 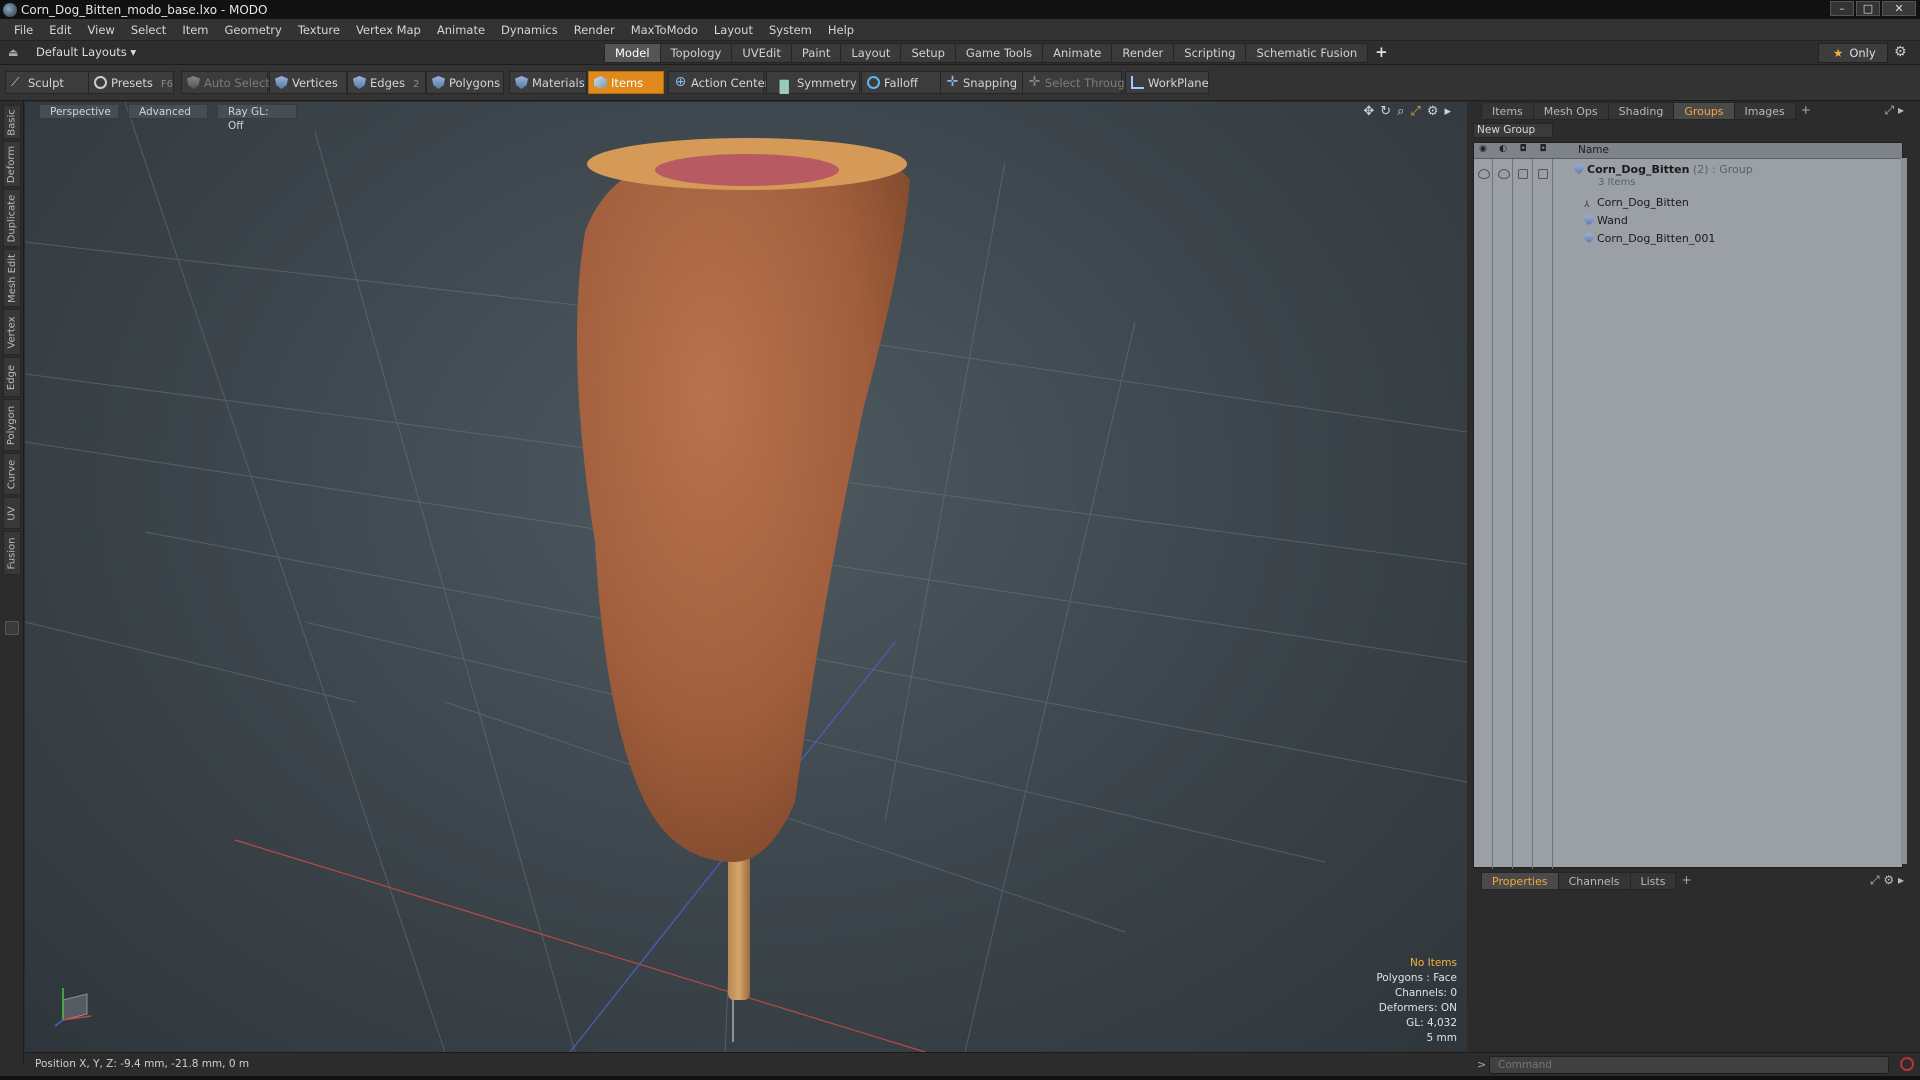 I want to click on view-dropdown: Perspective, so click(x=79, y=111).